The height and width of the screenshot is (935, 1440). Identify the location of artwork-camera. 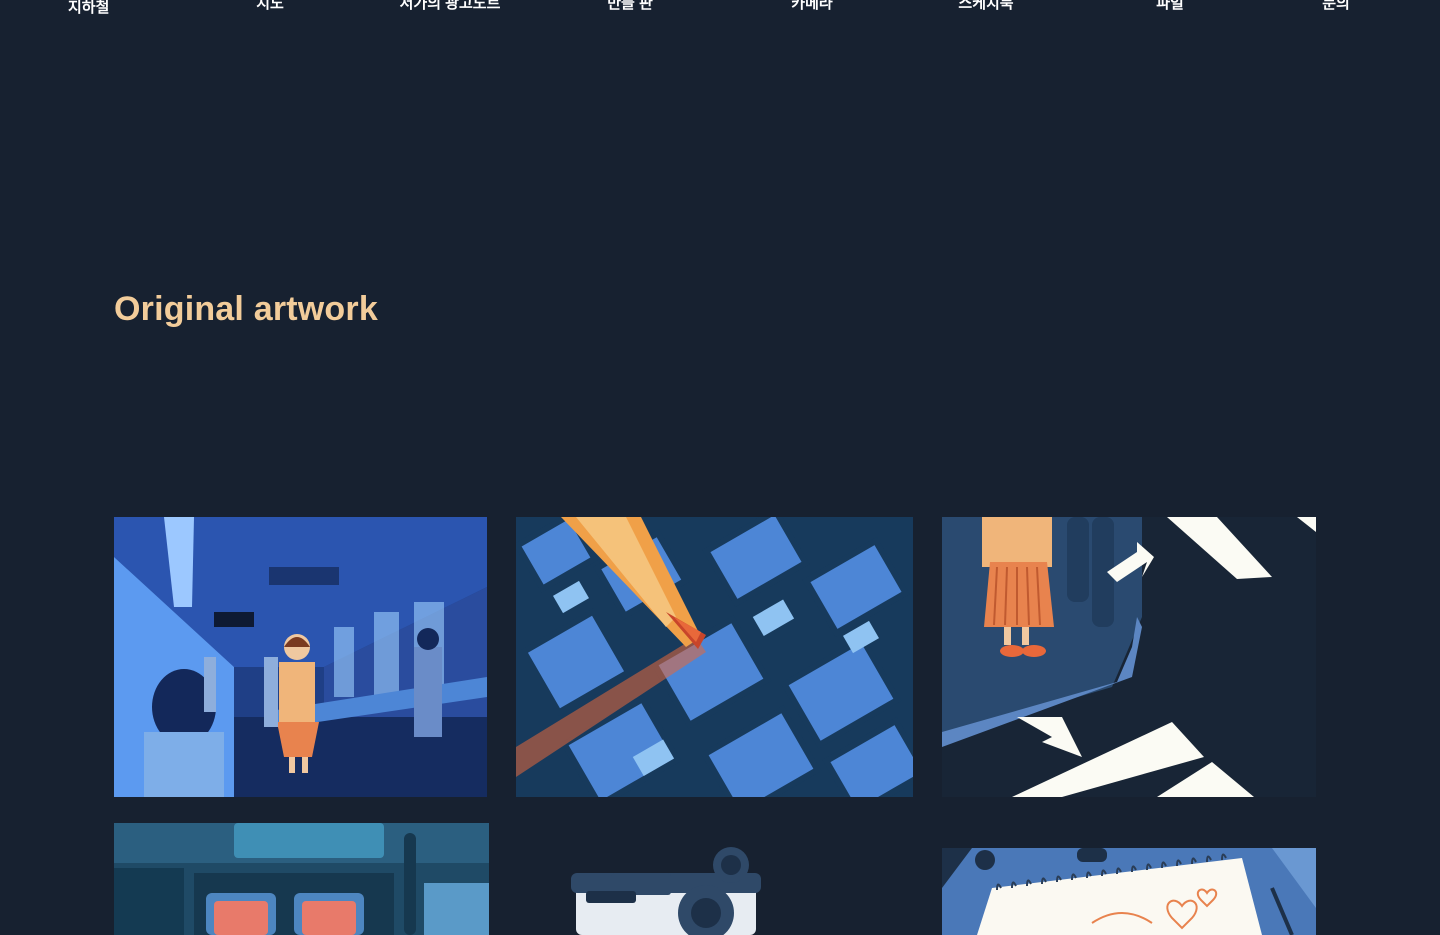
(714, 879).